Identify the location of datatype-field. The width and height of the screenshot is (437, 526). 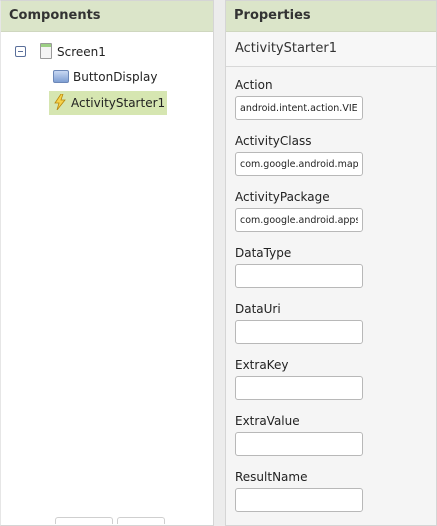
(299, 276).